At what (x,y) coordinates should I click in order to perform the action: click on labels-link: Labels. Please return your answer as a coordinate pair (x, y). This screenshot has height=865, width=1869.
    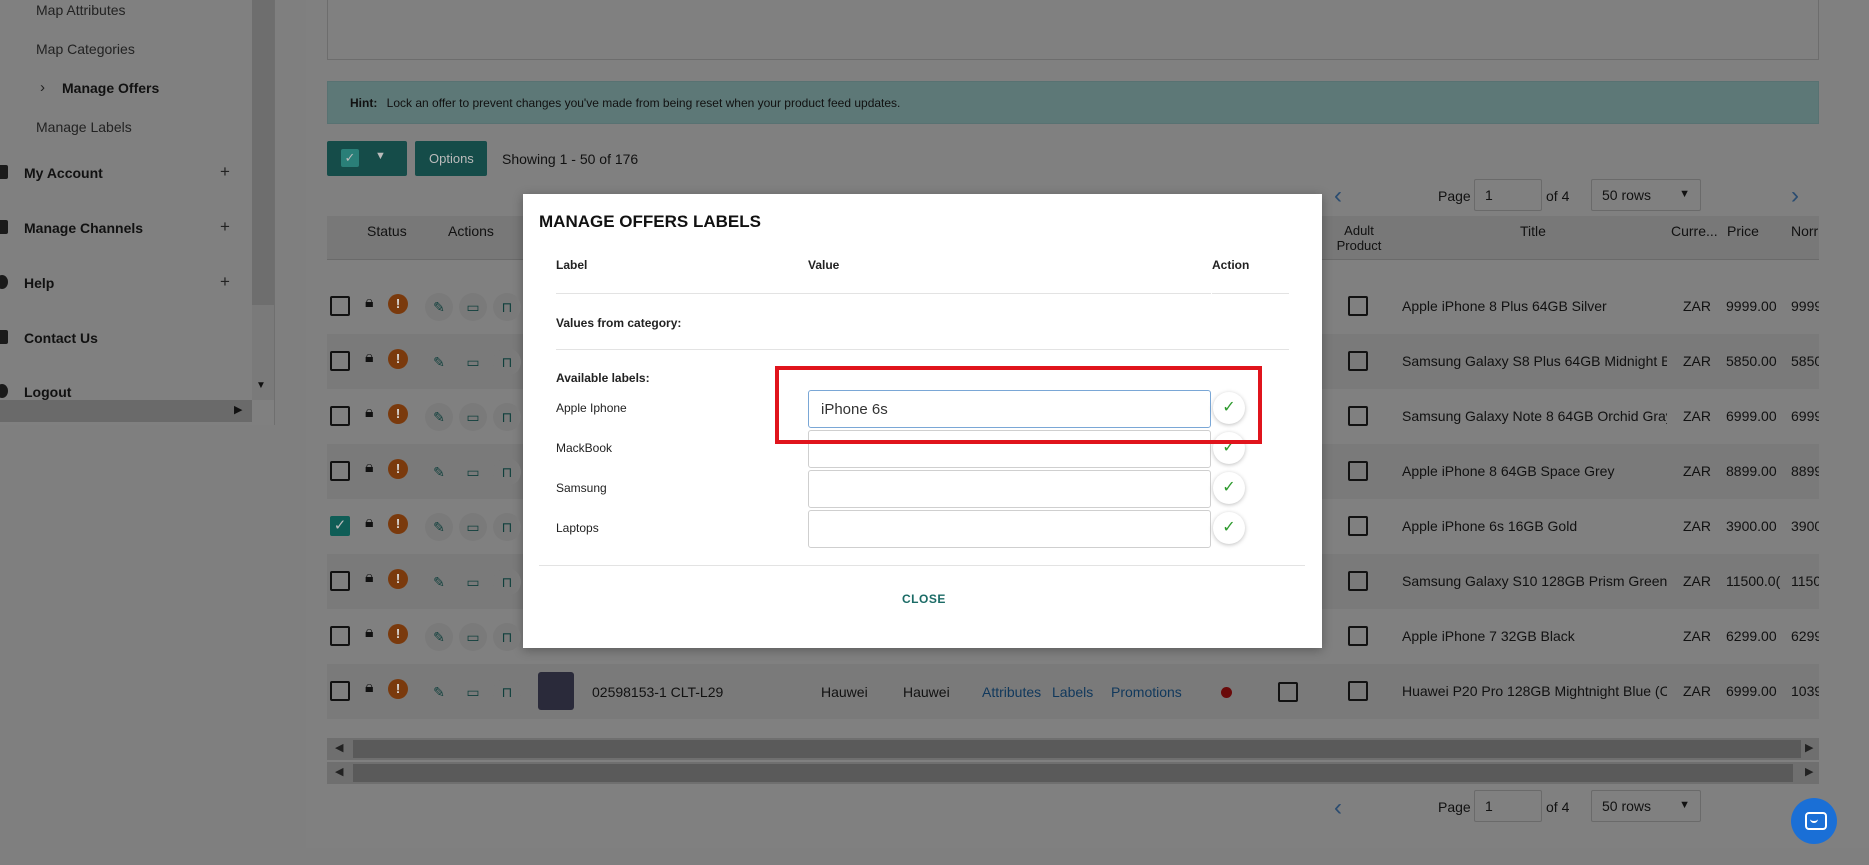
    Looking at the image, I should click on (1072, 692).